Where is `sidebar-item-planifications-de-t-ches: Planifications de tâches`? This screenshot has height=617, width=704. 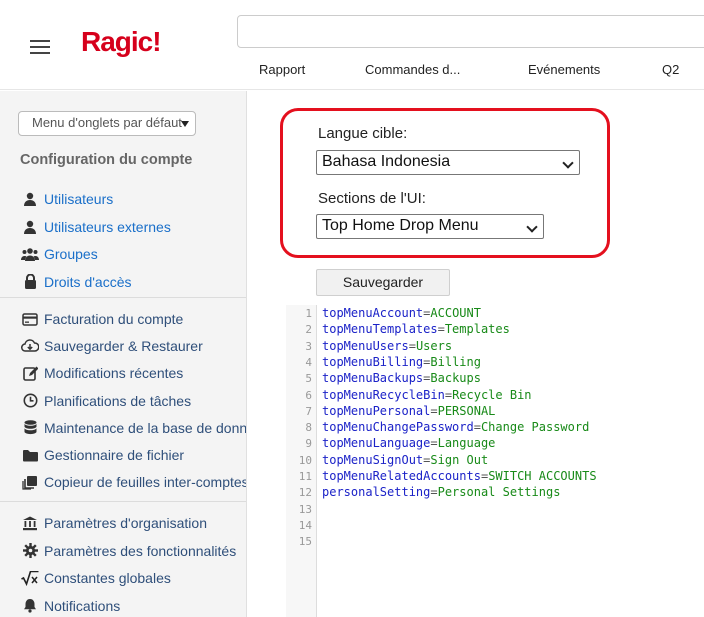
sidebar-item-planifications-de-t-ches: Planifications de tâches is located at coordinates (105, 401).